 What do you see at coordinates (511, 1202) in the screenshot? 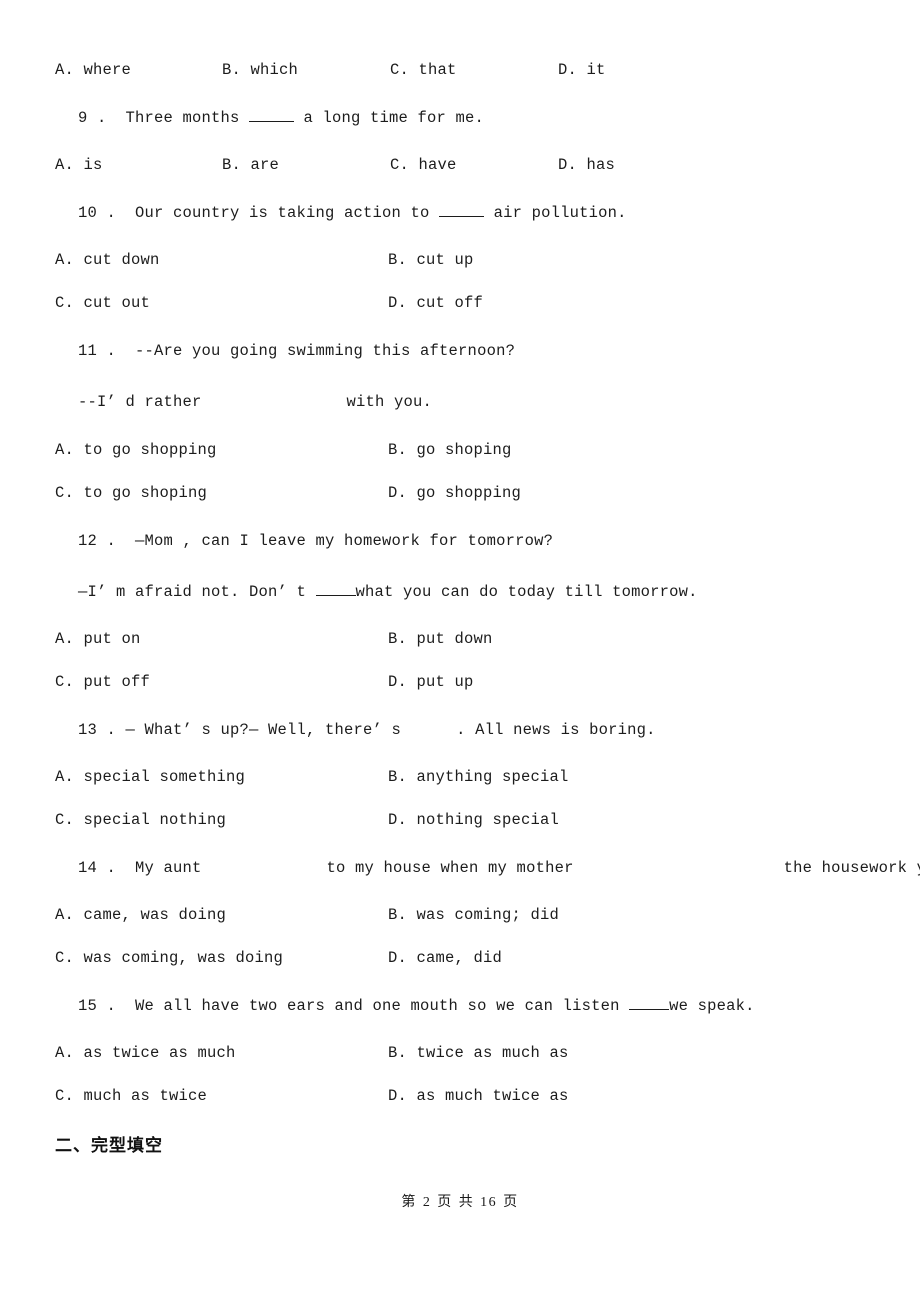
I see `footer-suffix: 页` at bounding box center [511, 1202].